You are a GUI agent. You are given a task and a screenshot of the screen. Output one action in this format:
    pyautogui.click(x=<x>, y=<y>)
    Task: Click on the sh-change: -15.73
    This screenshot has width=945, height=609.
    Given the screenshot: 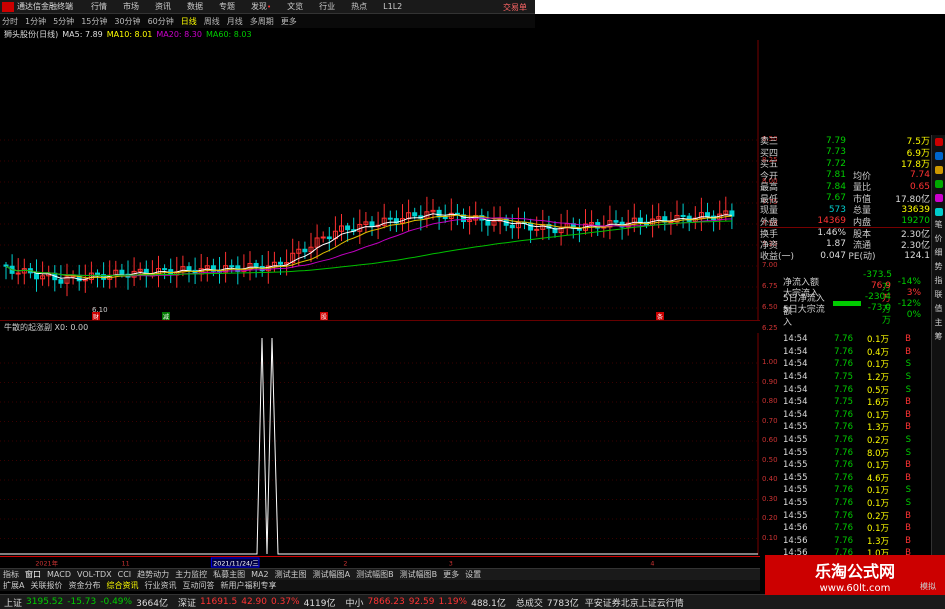 What is the action you would take?
    pyautogui.click(x=82, y=602)
    